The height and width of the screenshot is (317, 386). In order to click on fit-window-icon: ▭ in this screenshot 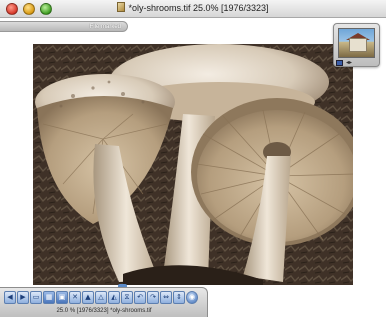, I will do `click(36, 297)`.